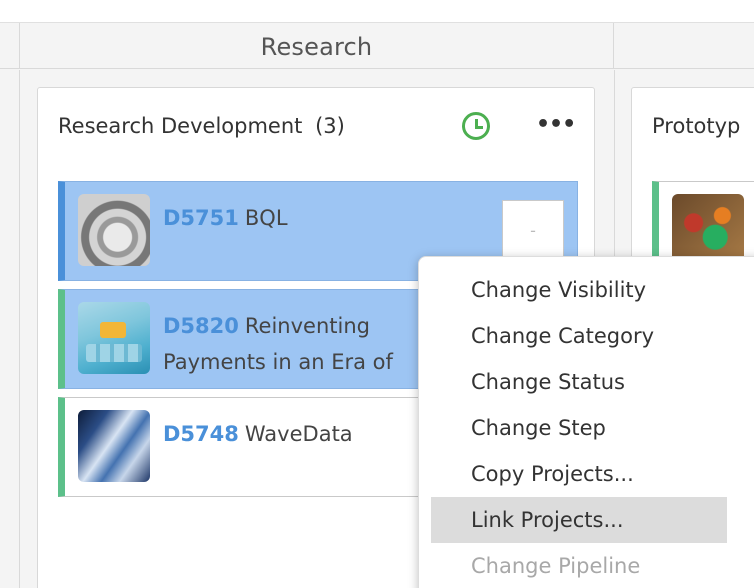 The height and width of the screenshot is (588, 754). I want to click on lane-title: Research Development (3), so click(201, 126).